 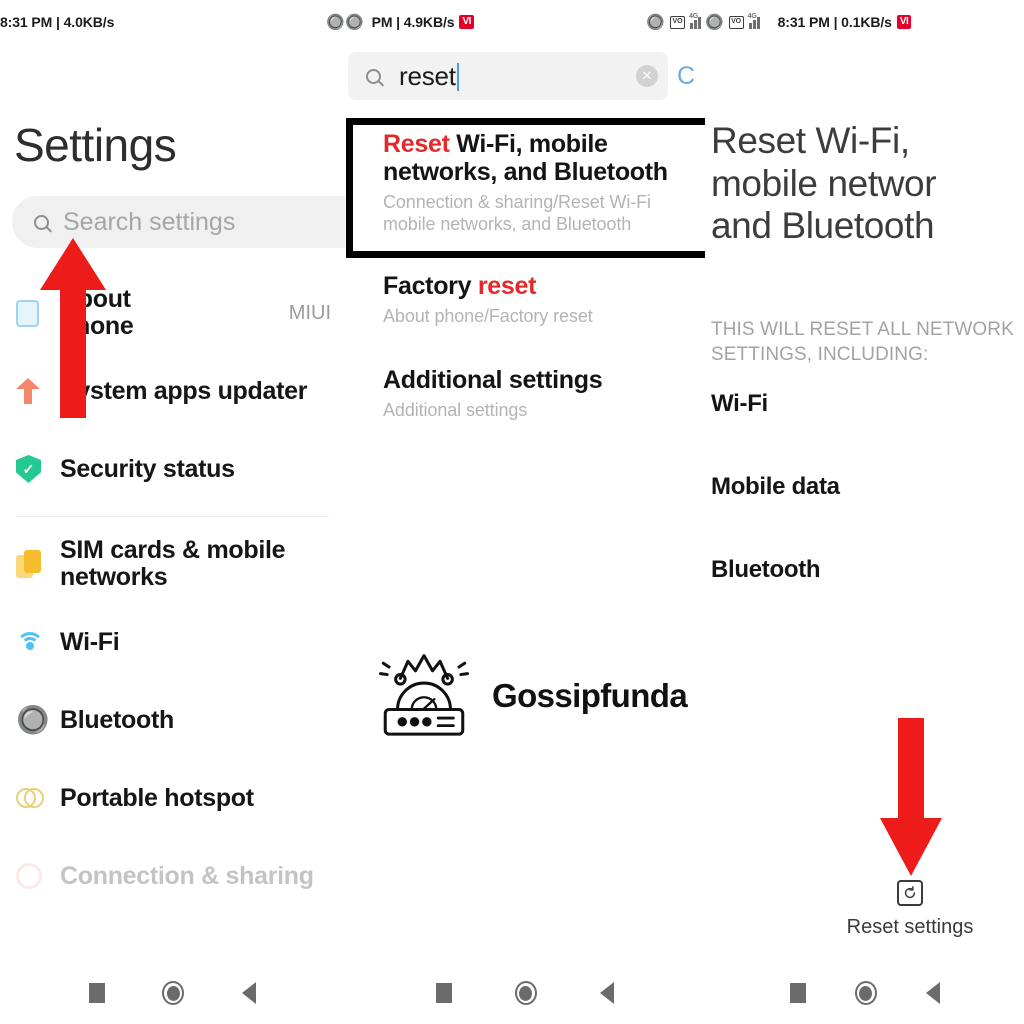 I want to click on list-item-label: Connection & sharing, so click(x=187, y=875).